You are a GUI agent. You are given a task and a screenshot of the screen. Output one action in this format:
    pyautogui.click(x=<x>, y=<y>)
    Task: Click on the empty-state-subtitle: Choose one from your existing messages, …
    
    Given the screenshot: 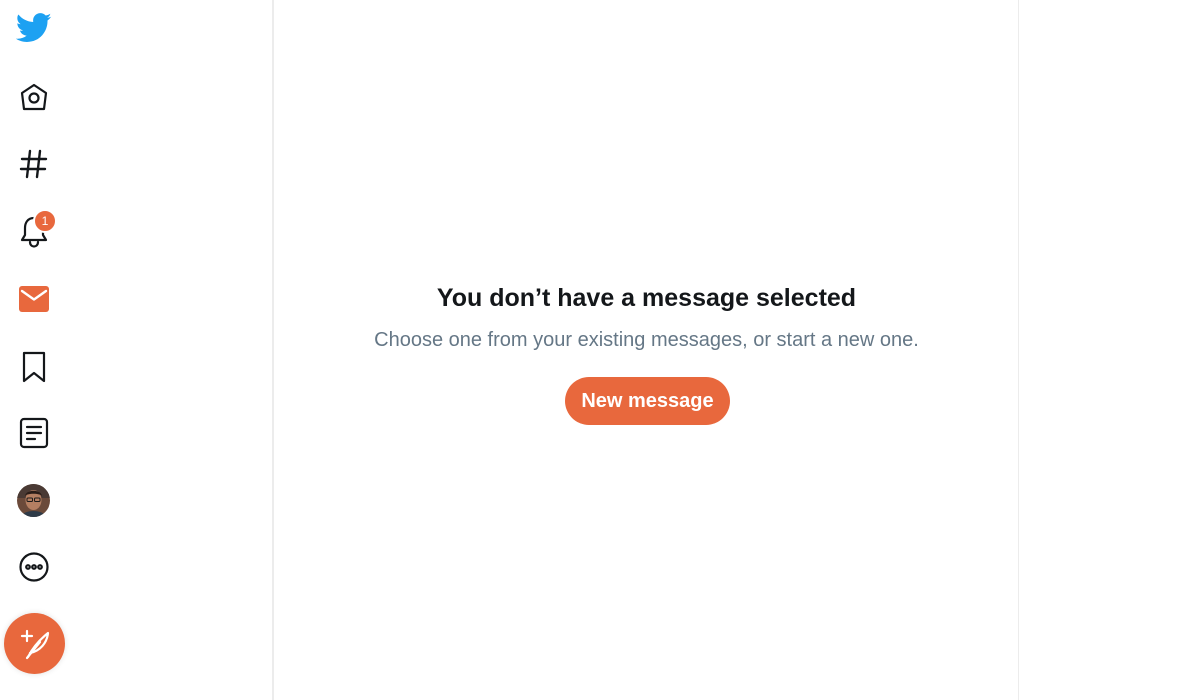 What is the action you would take?
    pyautogui.click(x=646, y=340)
    